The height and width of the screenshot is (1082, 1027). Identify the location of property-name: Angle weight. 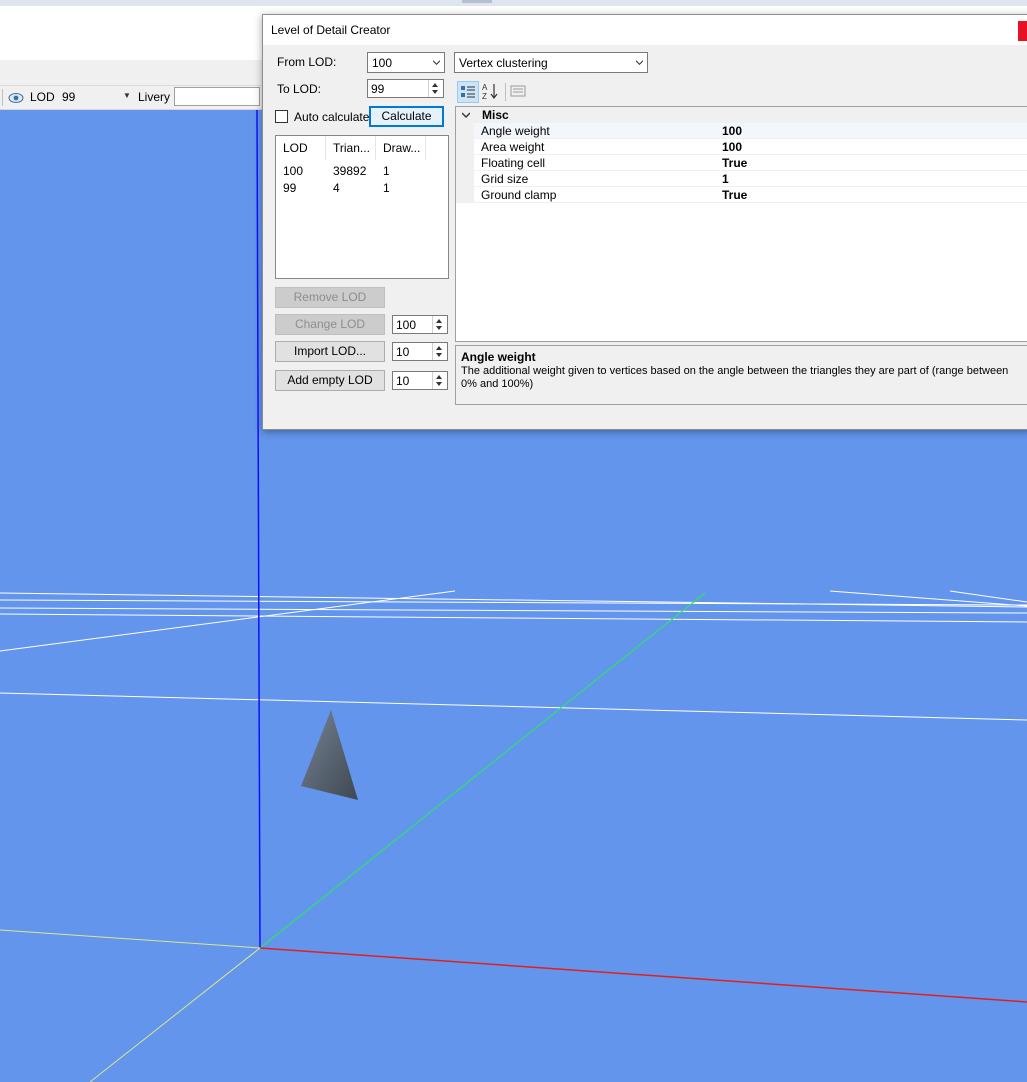
(515, 131).